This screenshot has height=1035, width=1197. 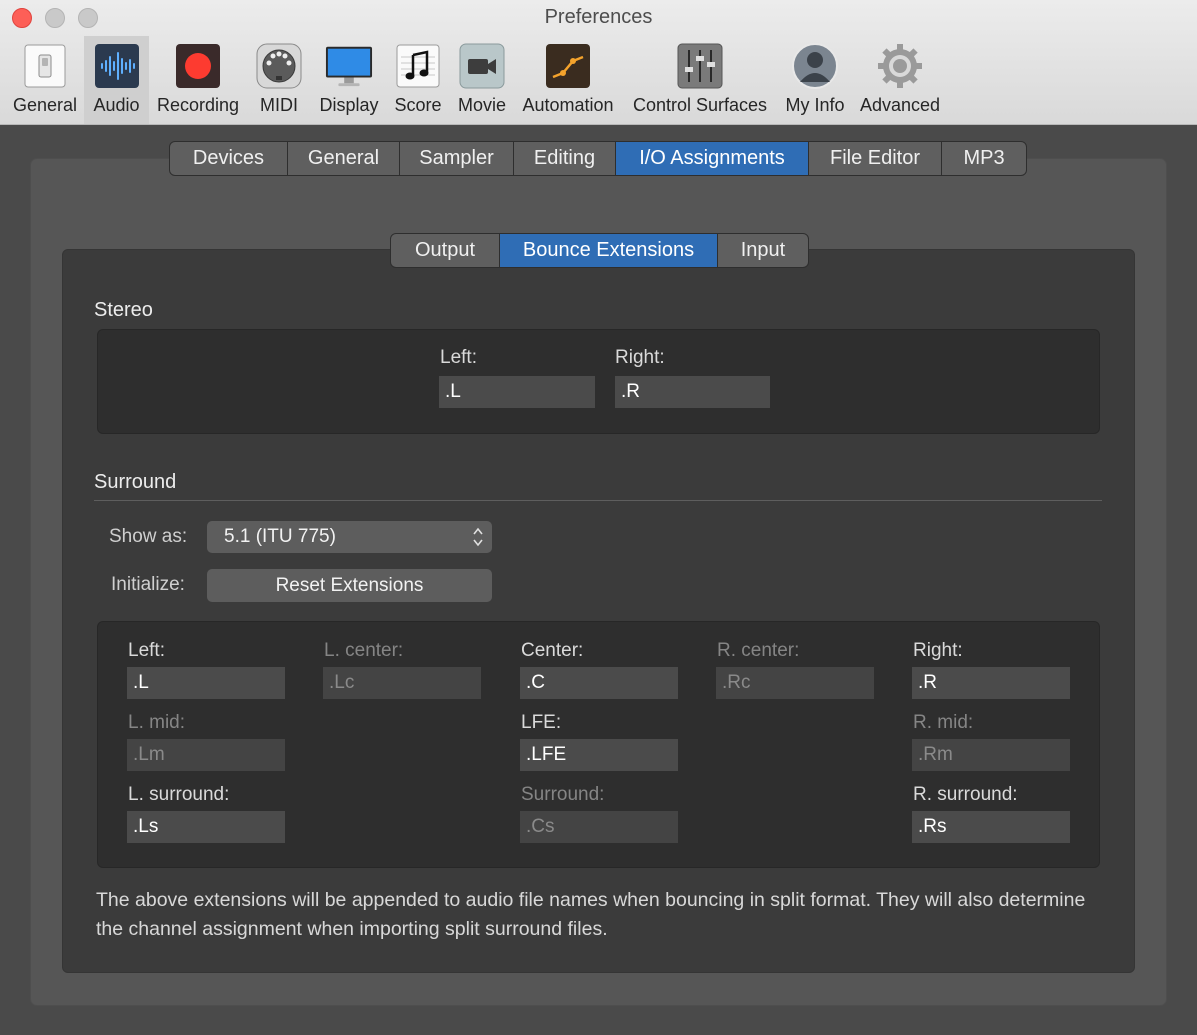 What do you see at coordinates (117, 66) in the screenshot?
I see `waveform-icon` at bounding box center [117, 66].